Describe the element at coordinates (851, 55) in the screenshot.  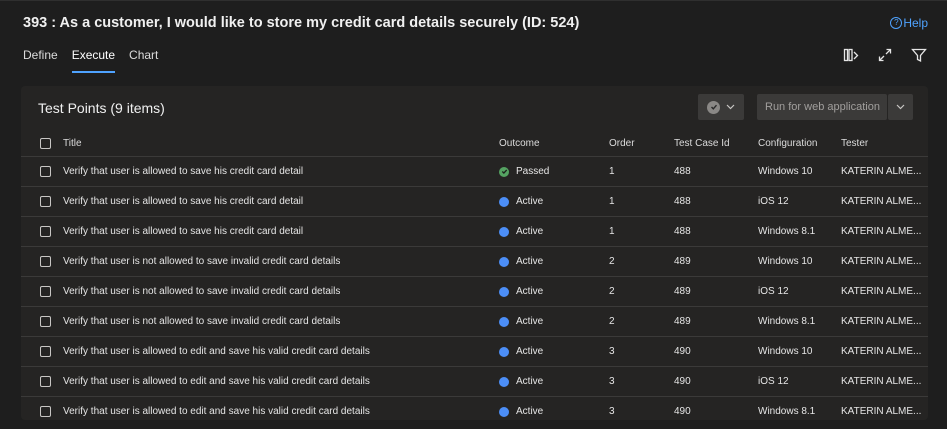
I see `column-options-icon` at that location.